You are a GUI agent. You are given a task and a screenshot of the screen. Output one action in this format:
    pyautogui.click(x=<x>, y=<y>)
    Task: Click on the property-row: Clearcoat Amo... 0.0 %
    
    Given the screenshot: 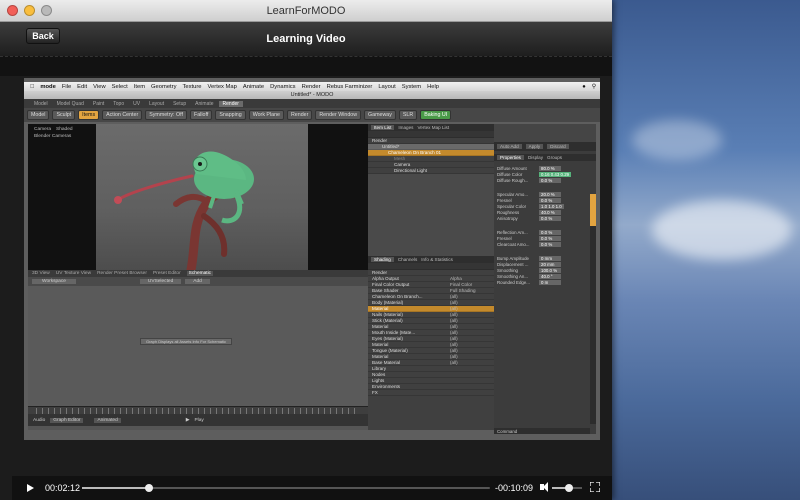 What is the action you would take?
    pyautogui.click(x=545, y=244)
    